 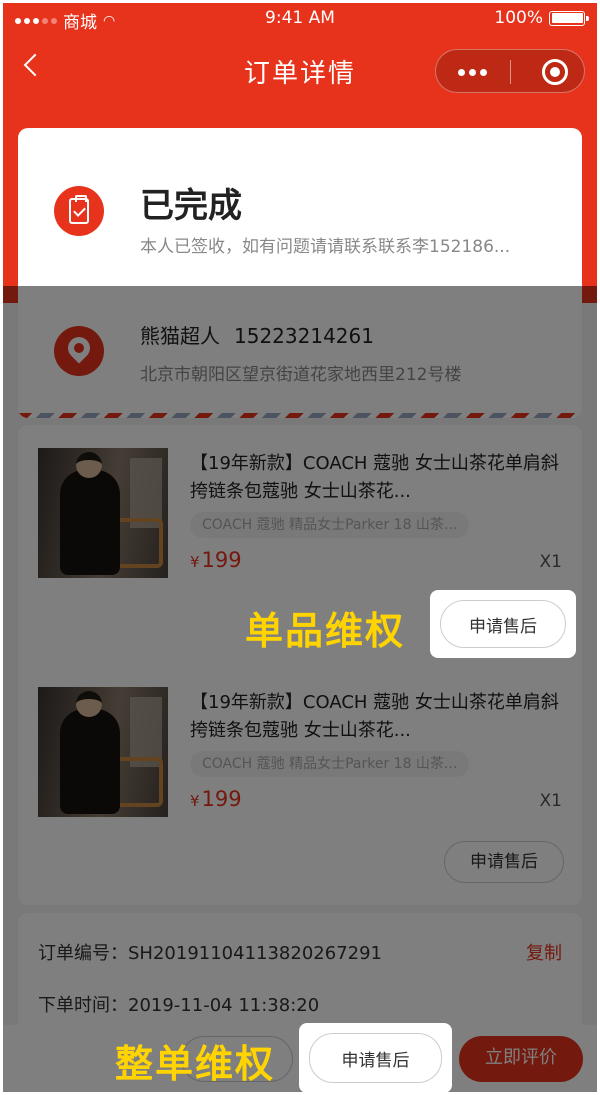 I want to click on order-after-sale-highlight: 申请售后, so click(x=375, y=1057).